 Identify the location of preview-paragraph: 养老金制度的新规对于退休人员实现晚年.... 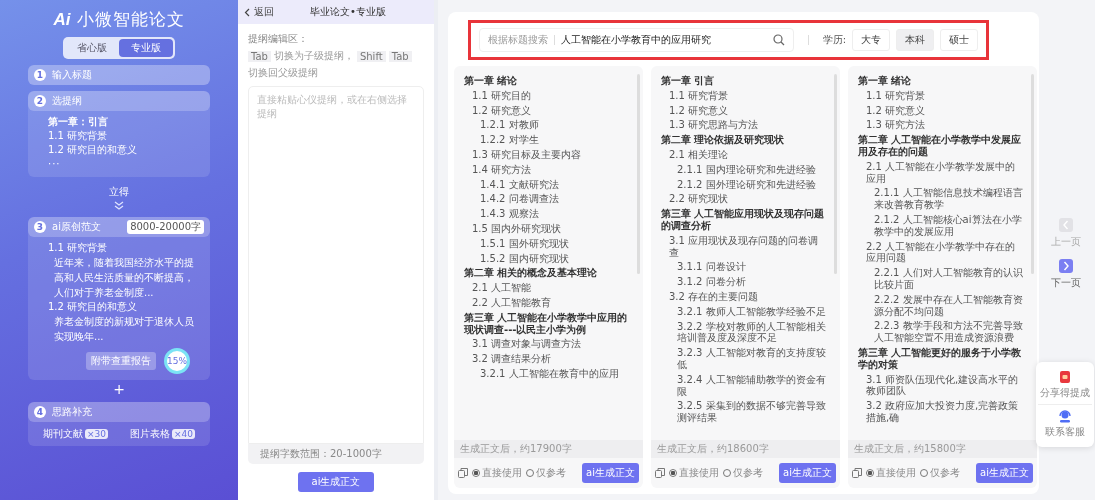
(124, 329).